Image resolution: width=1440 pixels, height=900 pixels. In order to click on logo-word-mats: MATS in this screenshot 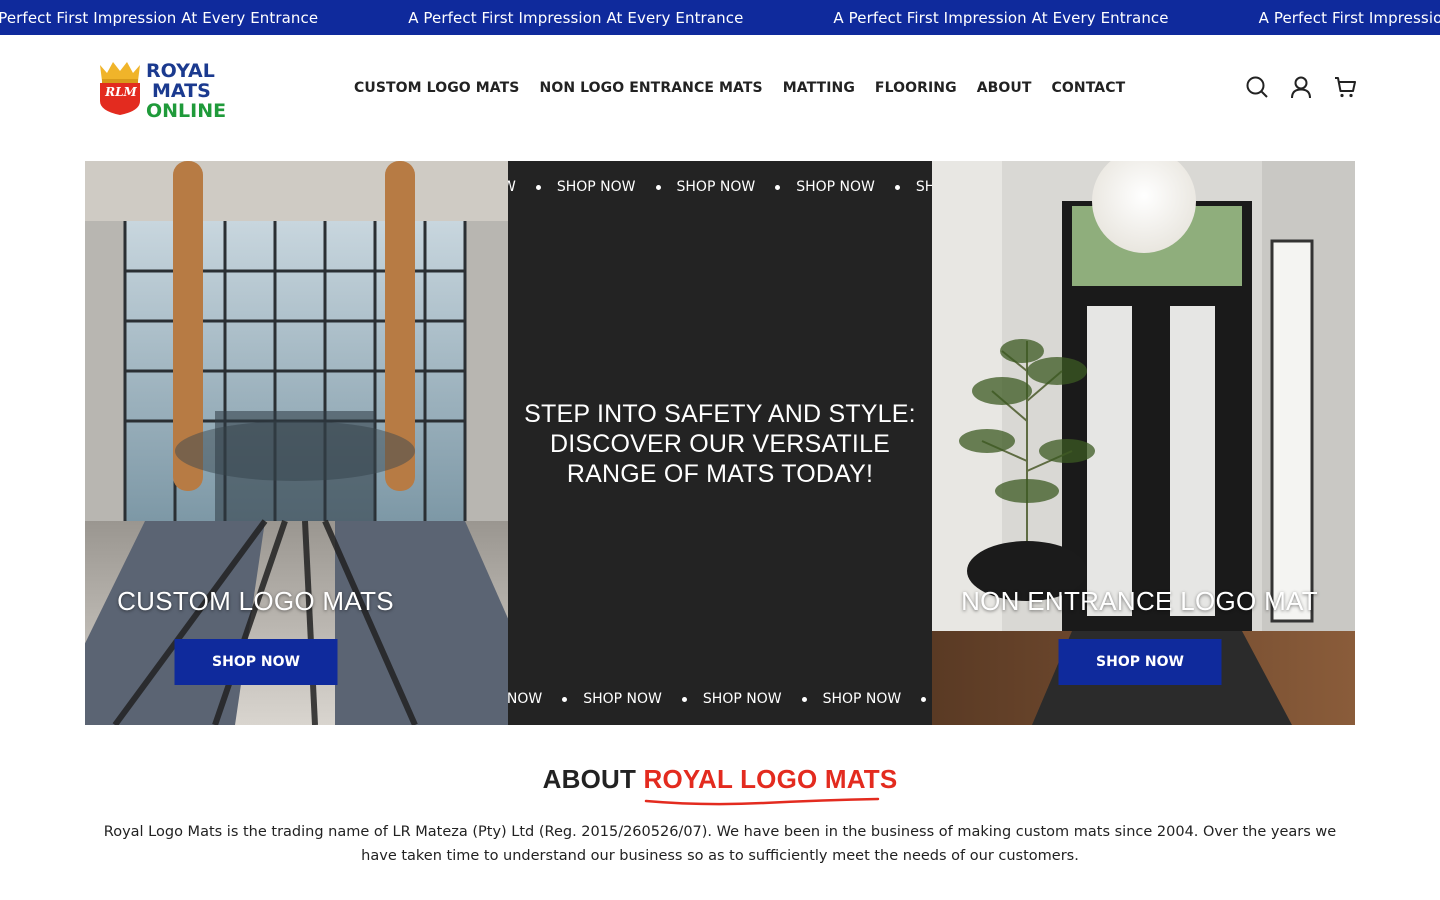, I will do `click(181, 91)`.